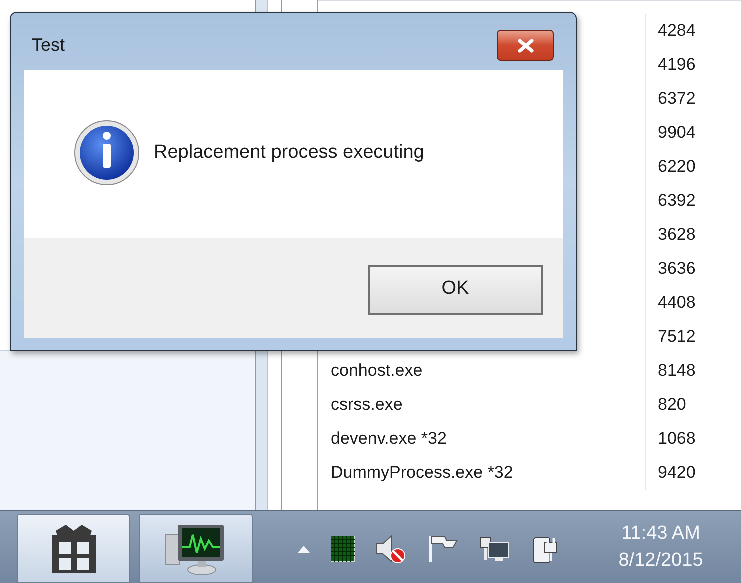 The height and width of the screenshot is (583, 741). I want to click on process-id: 4408, so click(677, 303).